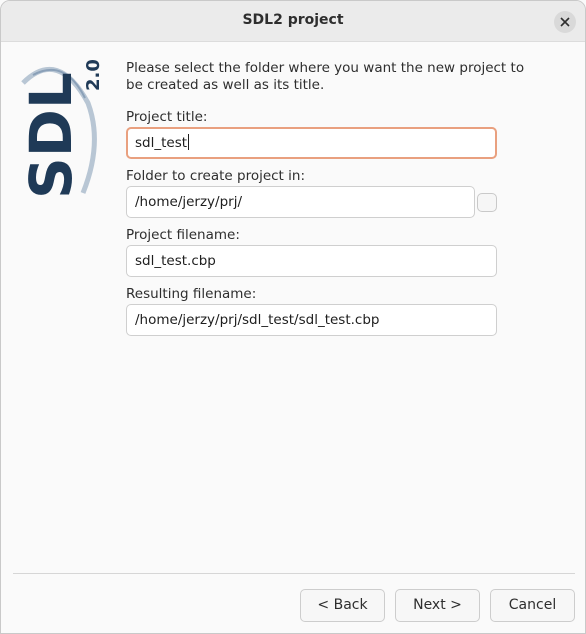 Image resolution: width=586 pixels, height=634 pixels. I want to click on browse-folder-button, so click(487, 202).